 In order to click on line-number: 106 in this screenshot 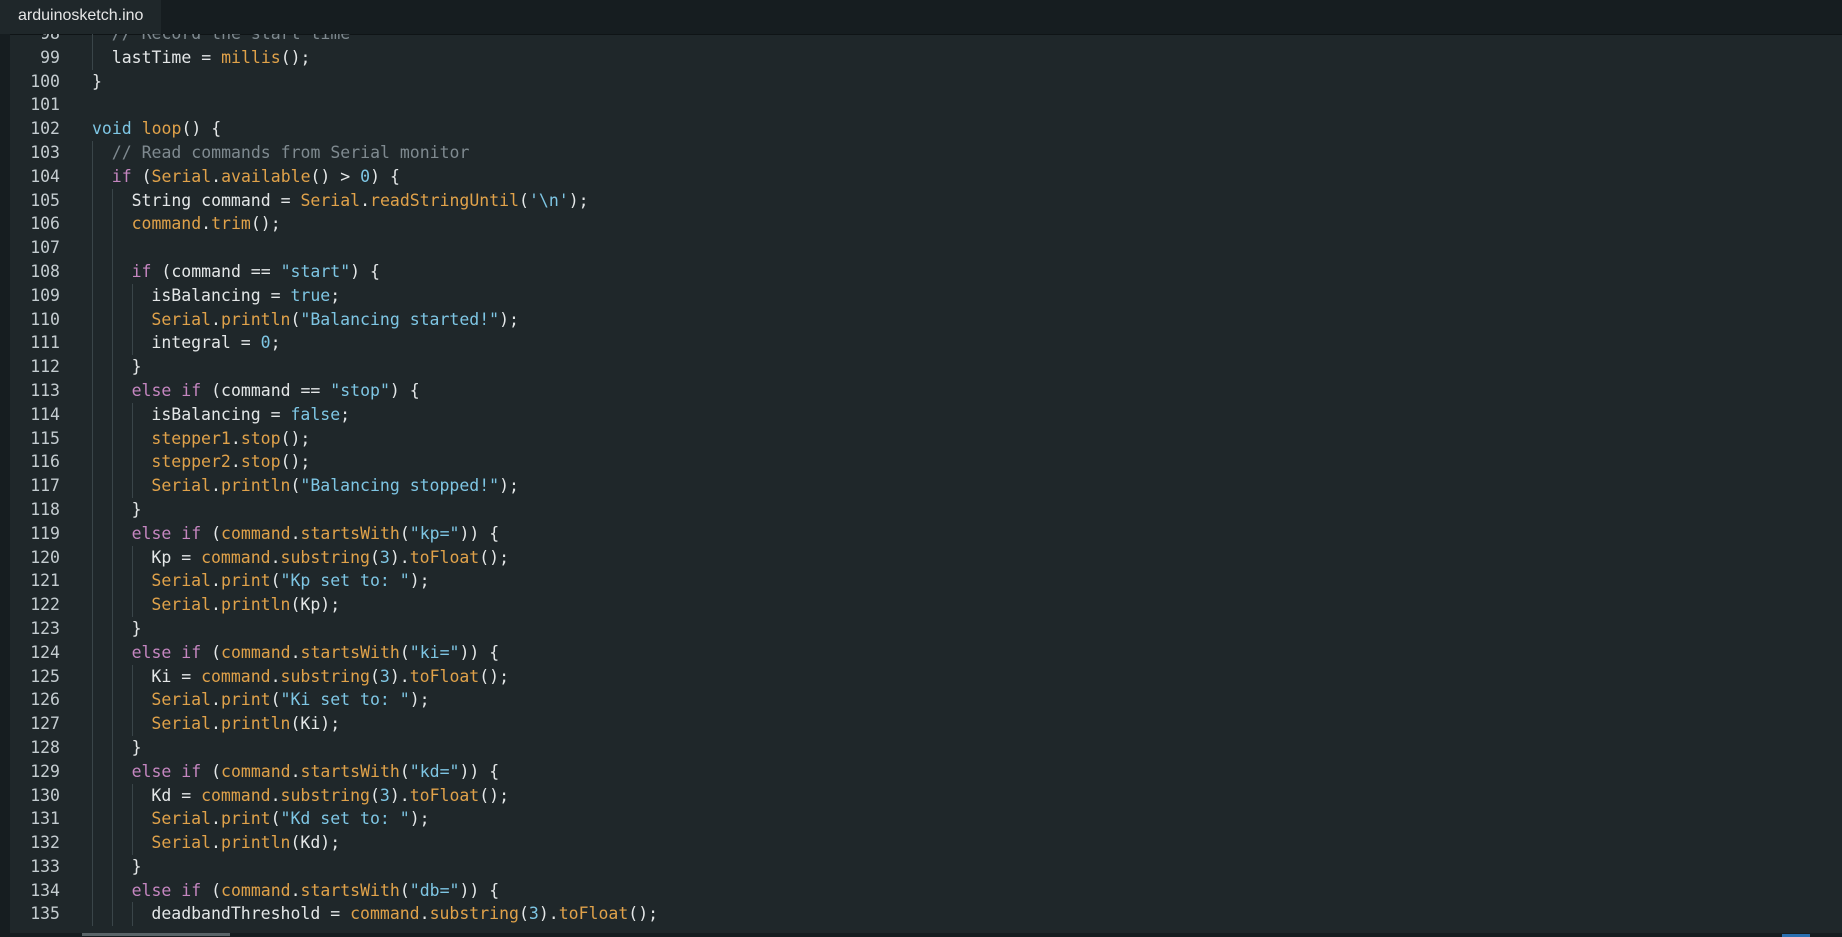, I will do `click(45, 224)`.